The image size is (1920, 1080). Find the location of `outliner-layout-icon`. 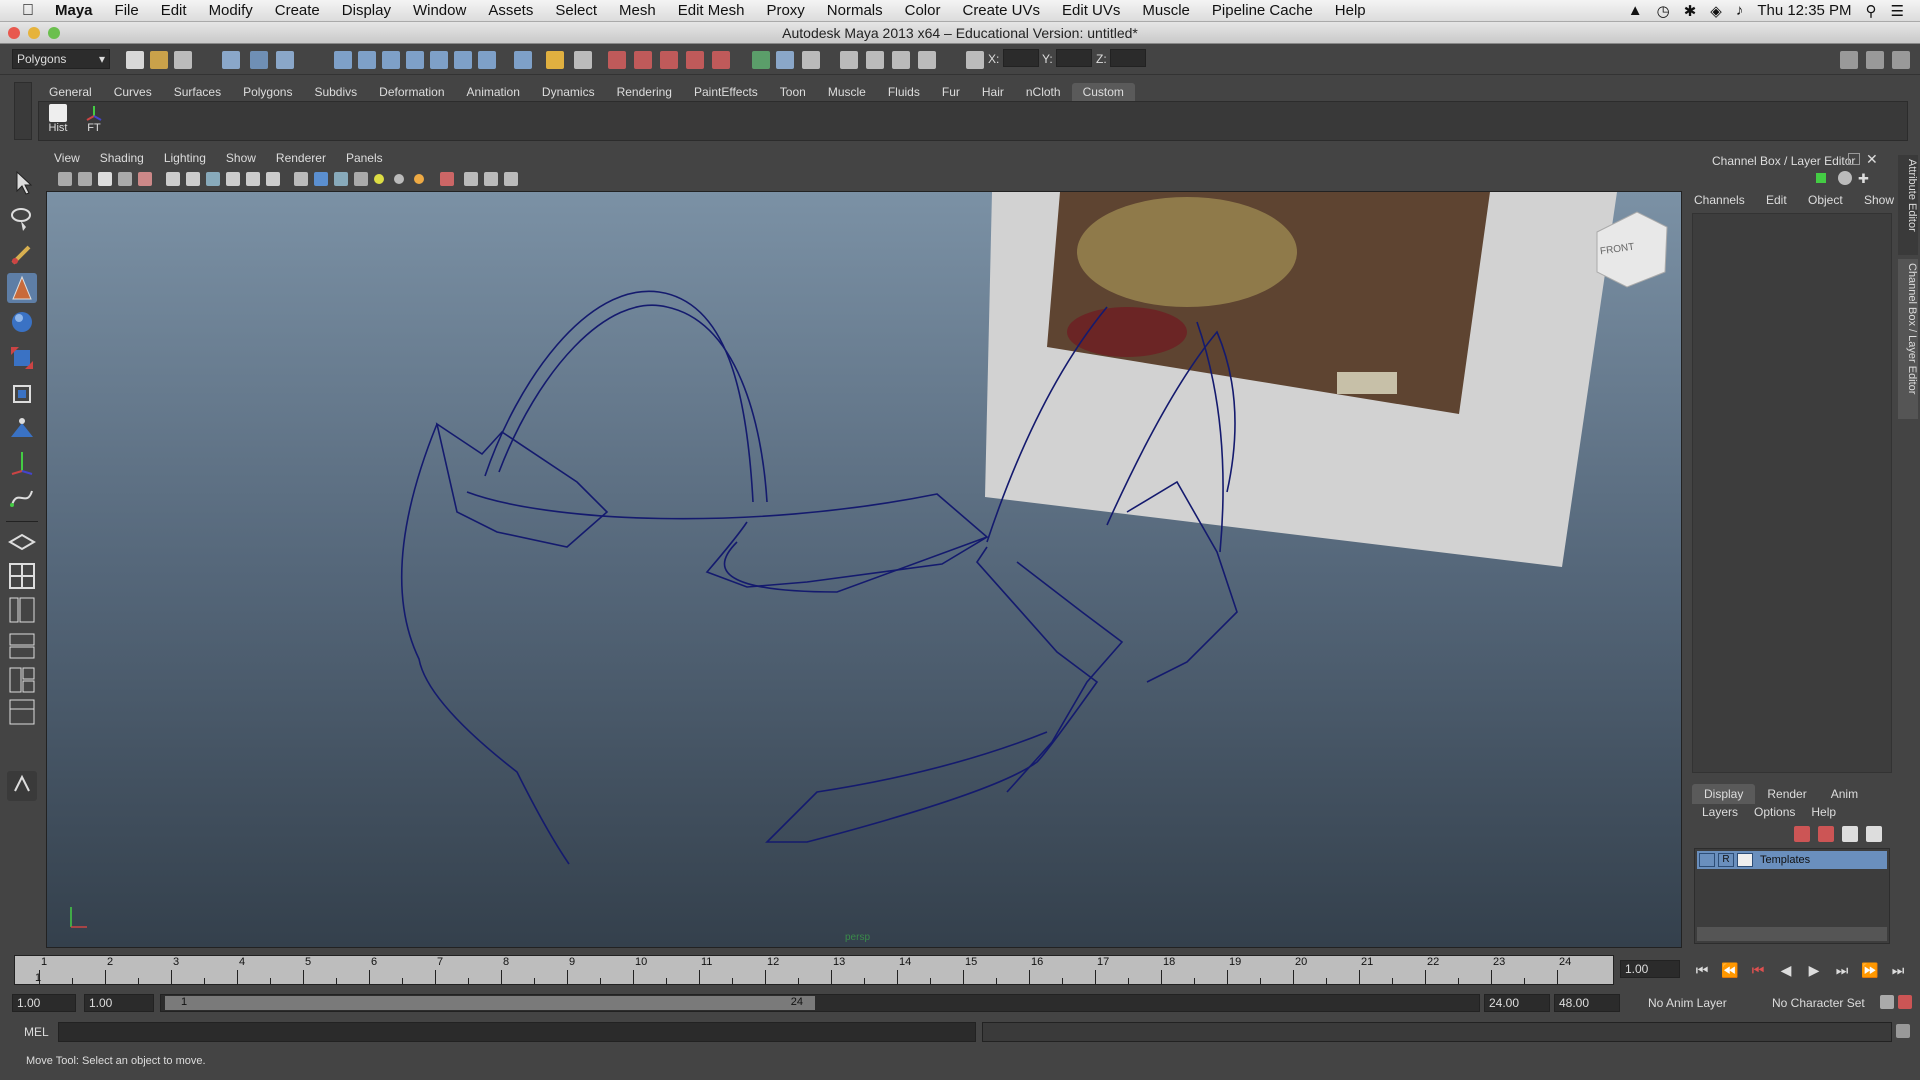

outliner-layout-icon is located at coordinates (22, 712).